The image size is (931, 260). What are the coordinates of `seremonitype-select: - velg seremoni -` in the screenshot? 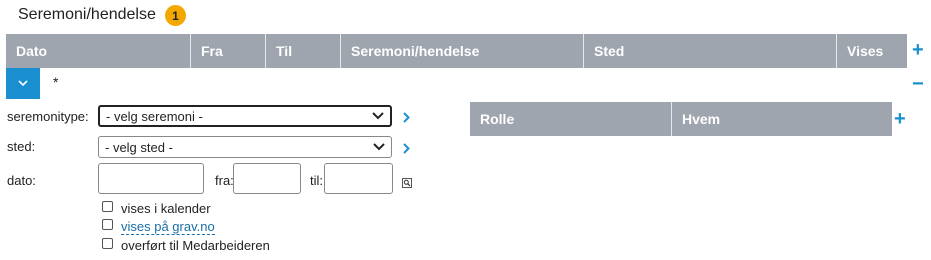 It's located at (245, 116).